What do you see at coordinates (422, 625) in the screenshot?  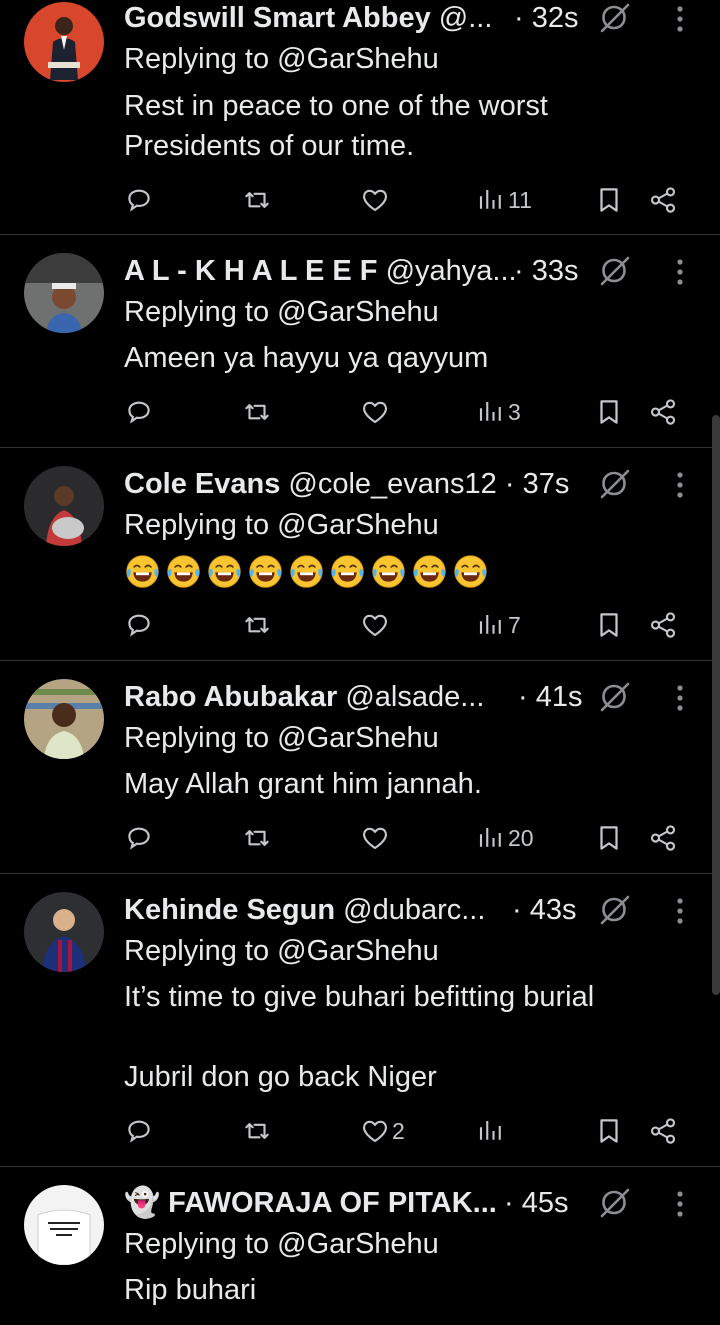 I see `action-bar: 7` at bounding box center [422, 625].